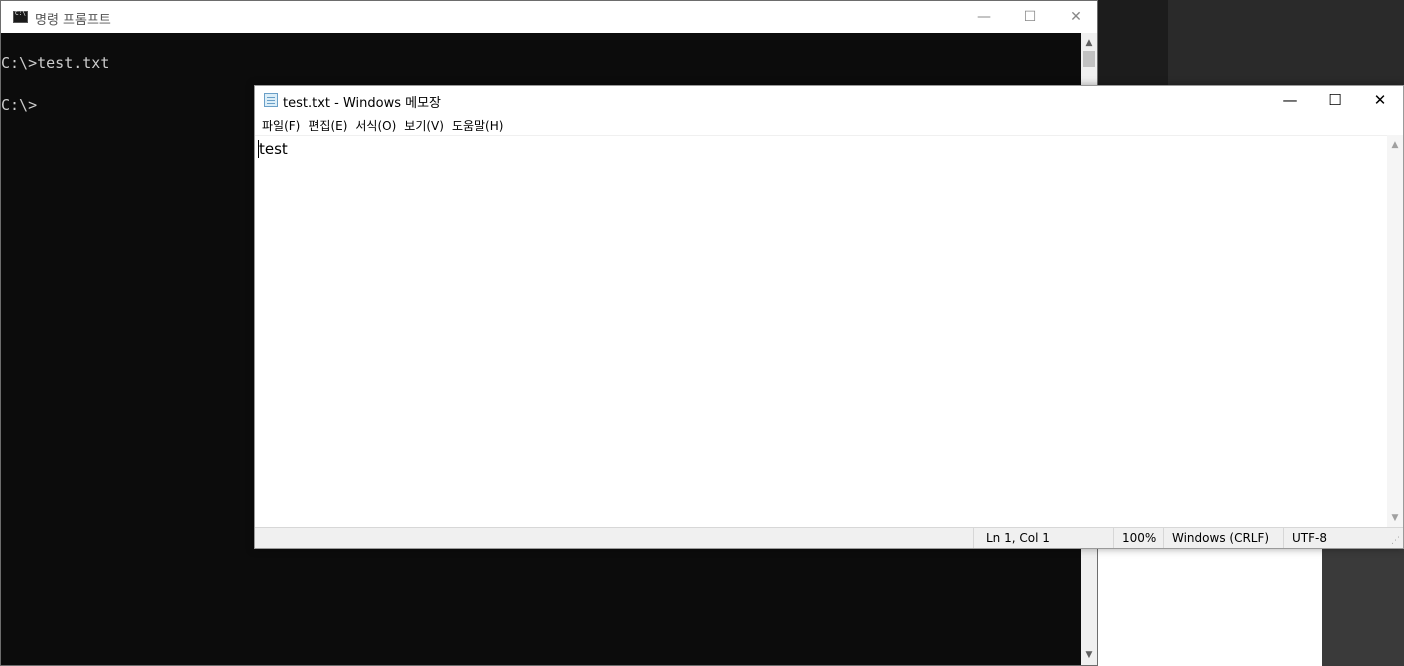 Image resolution: width=1404 pixels, height=666 pixels. What do you see at coordinates (1286, 42) in the screenshot?
I see `desktop-background-strip` at bounding box center [1286, 42].